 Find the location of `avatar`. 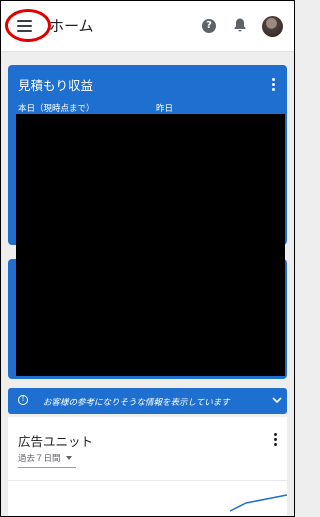

avatar is located at coordinates (272, 26).